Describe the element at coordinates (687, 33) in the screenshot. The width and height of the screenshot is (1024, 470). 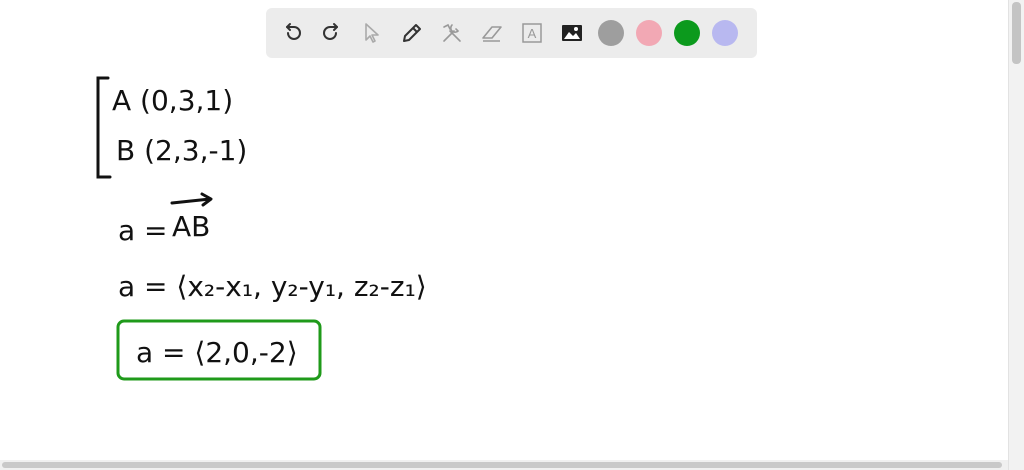
I see `color-swatch-green` at that location.